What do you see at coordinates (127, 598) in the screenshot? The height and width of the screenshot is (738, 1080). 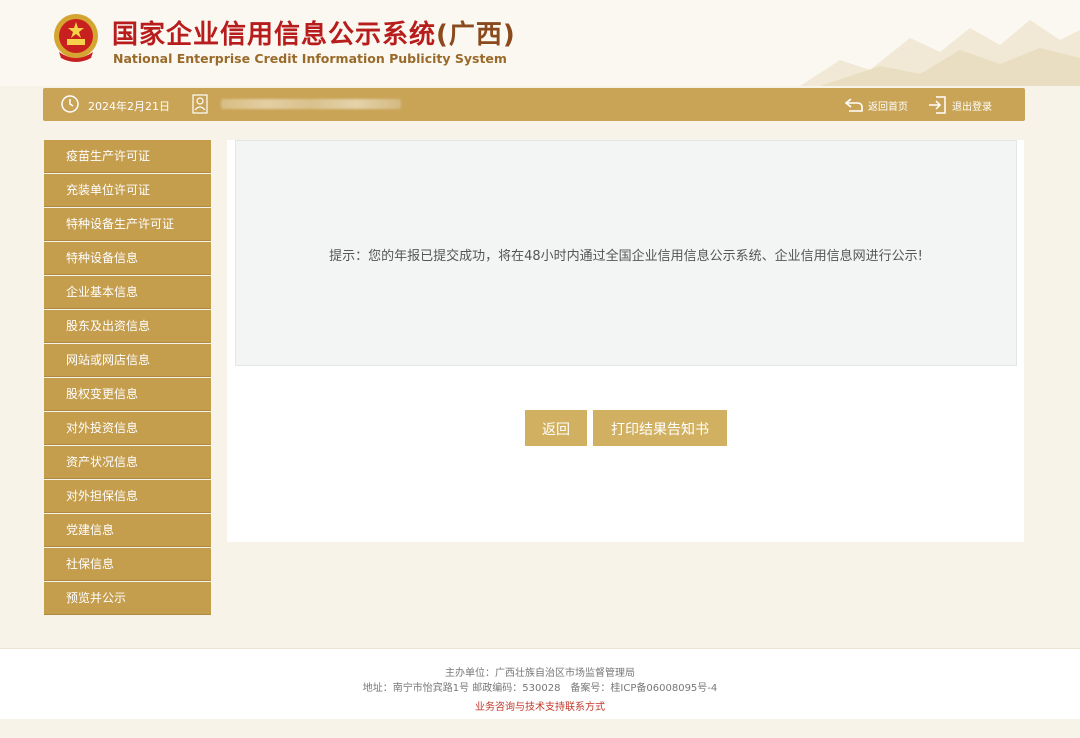 I see `sidebar-item-preview-publish: 预览并公示` at bounding box center [127, 598].